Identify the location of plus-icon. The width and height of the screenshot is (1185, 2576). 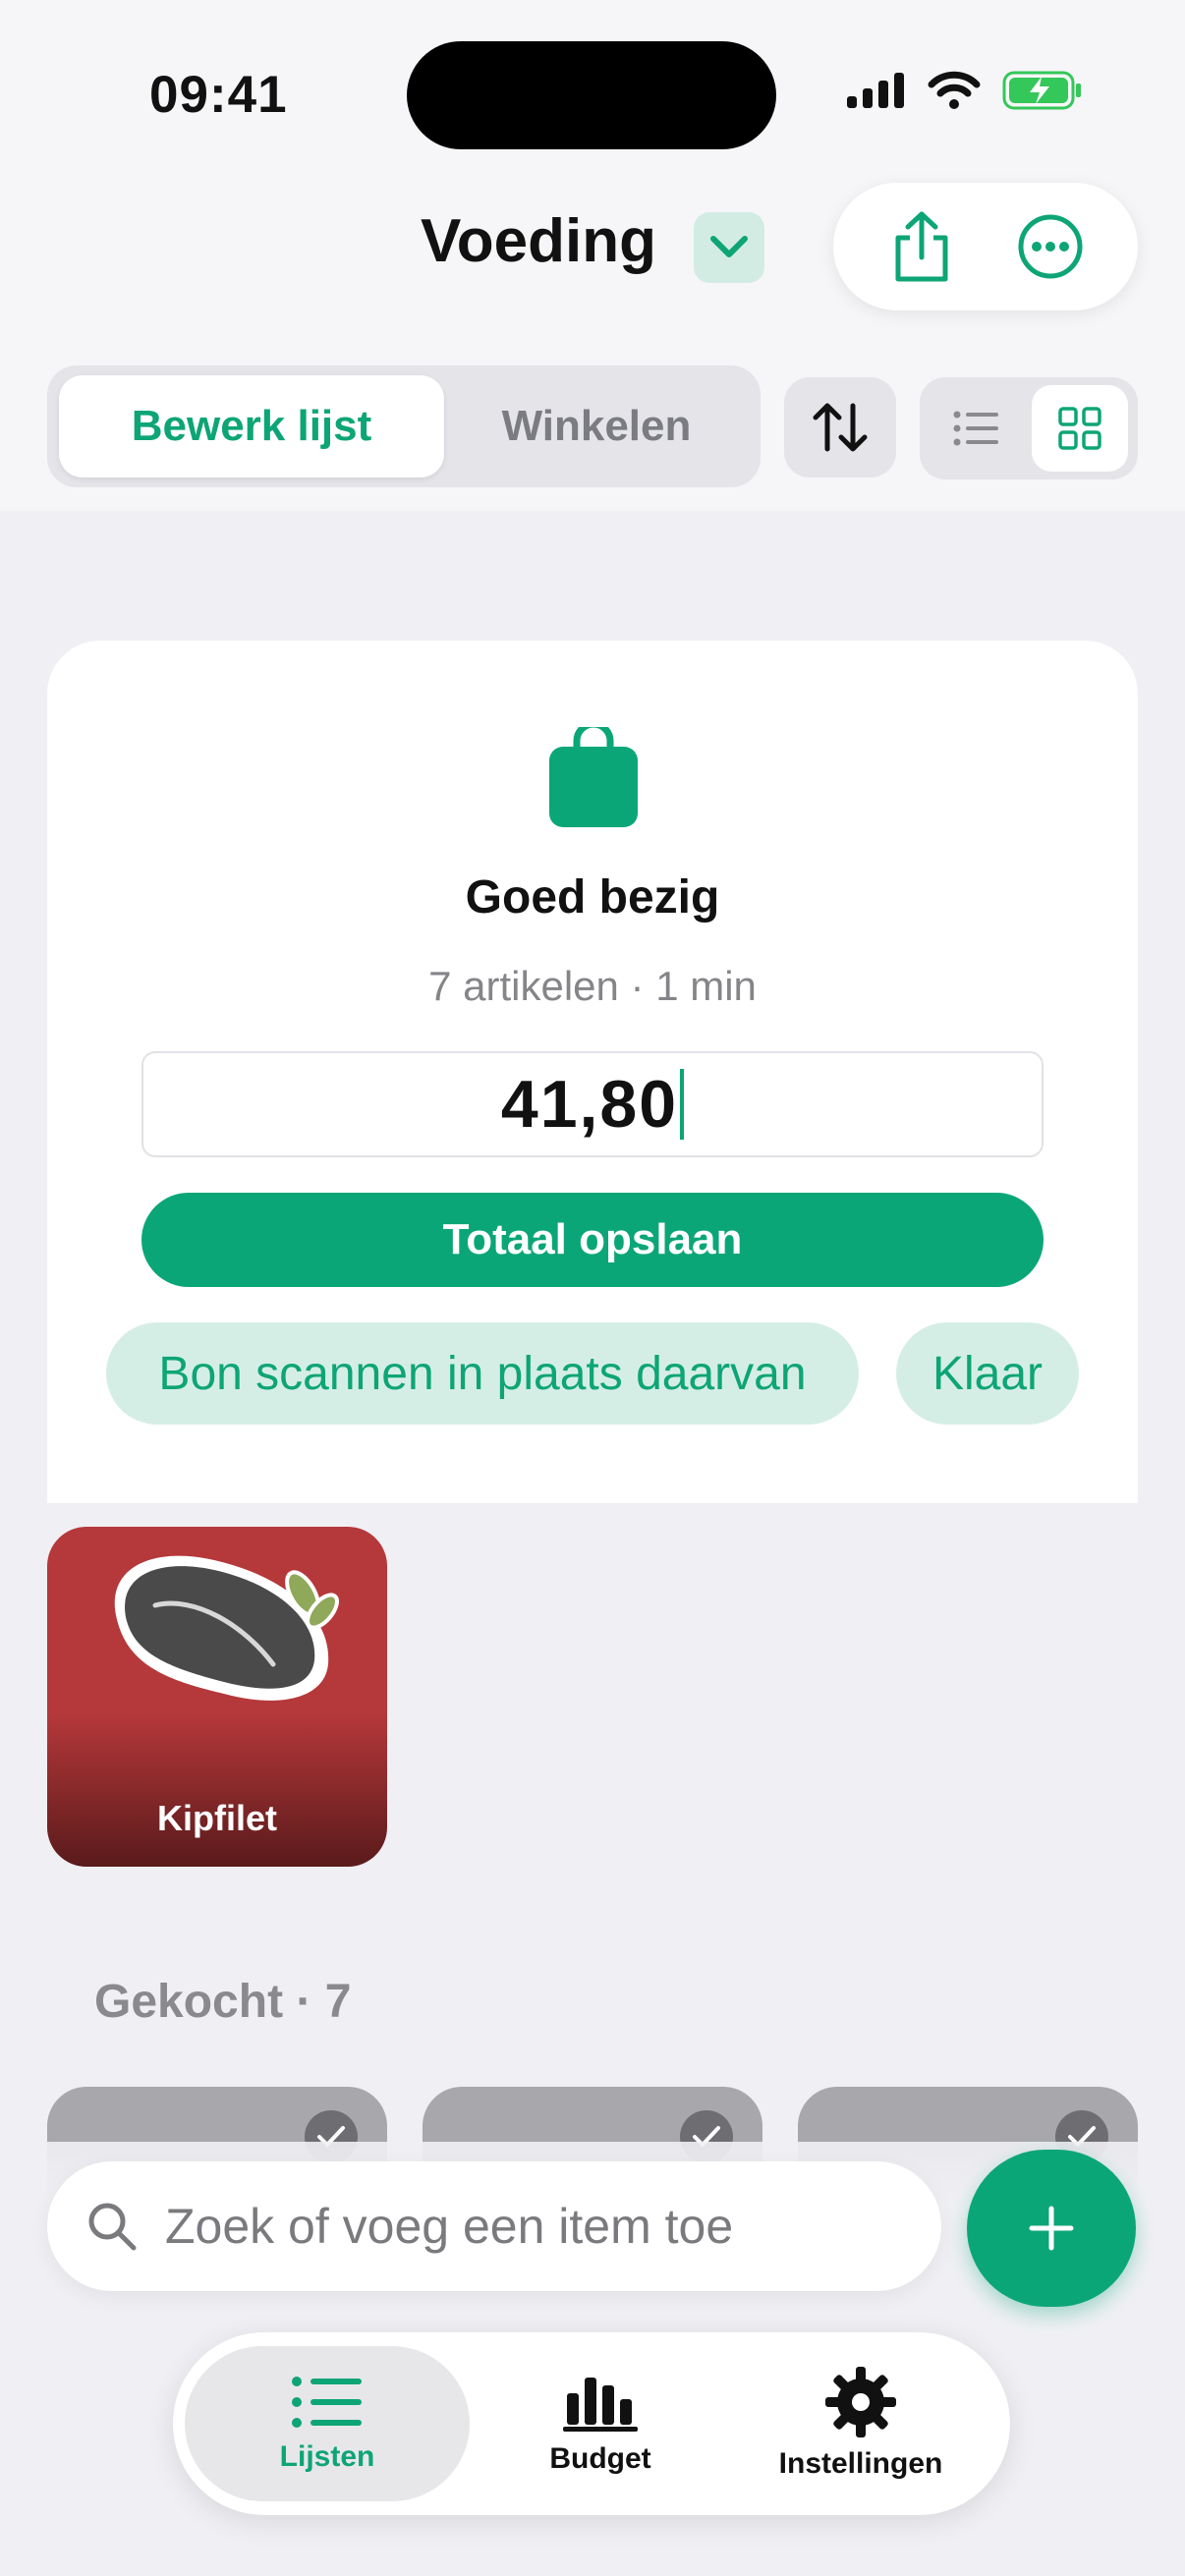
(1052, 2228).